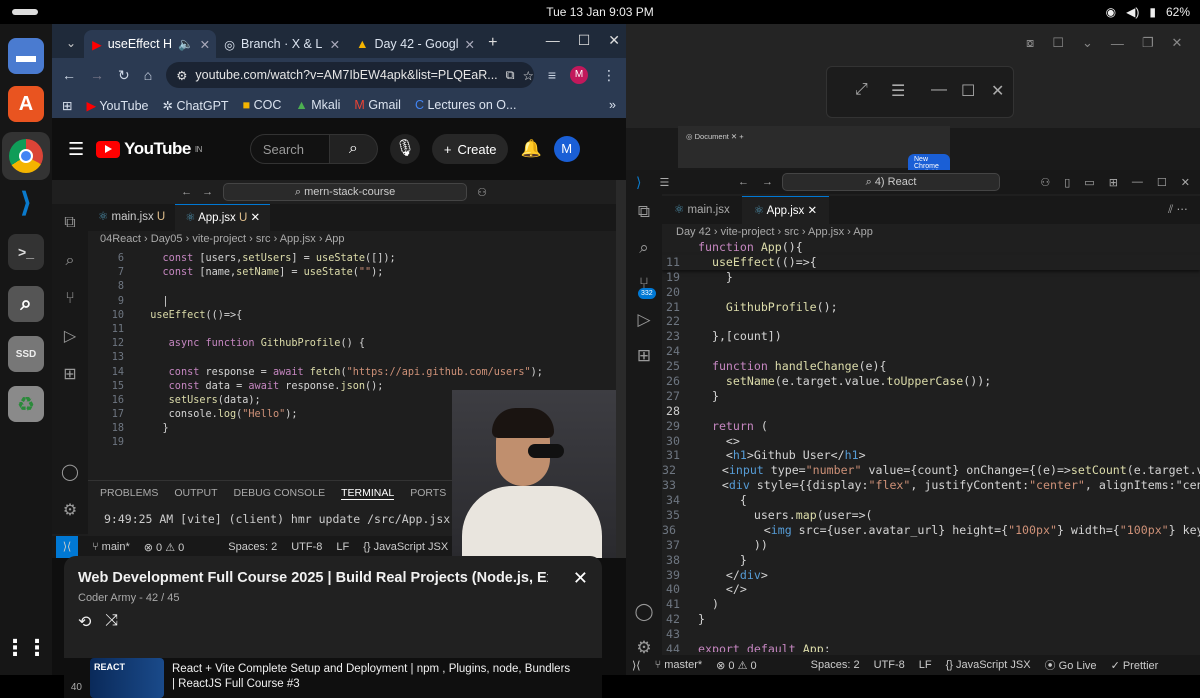 Image resolution: width=1200 pixels, height=698 pixels. I want to click on home-icon: ⌂, so click(148, 75).